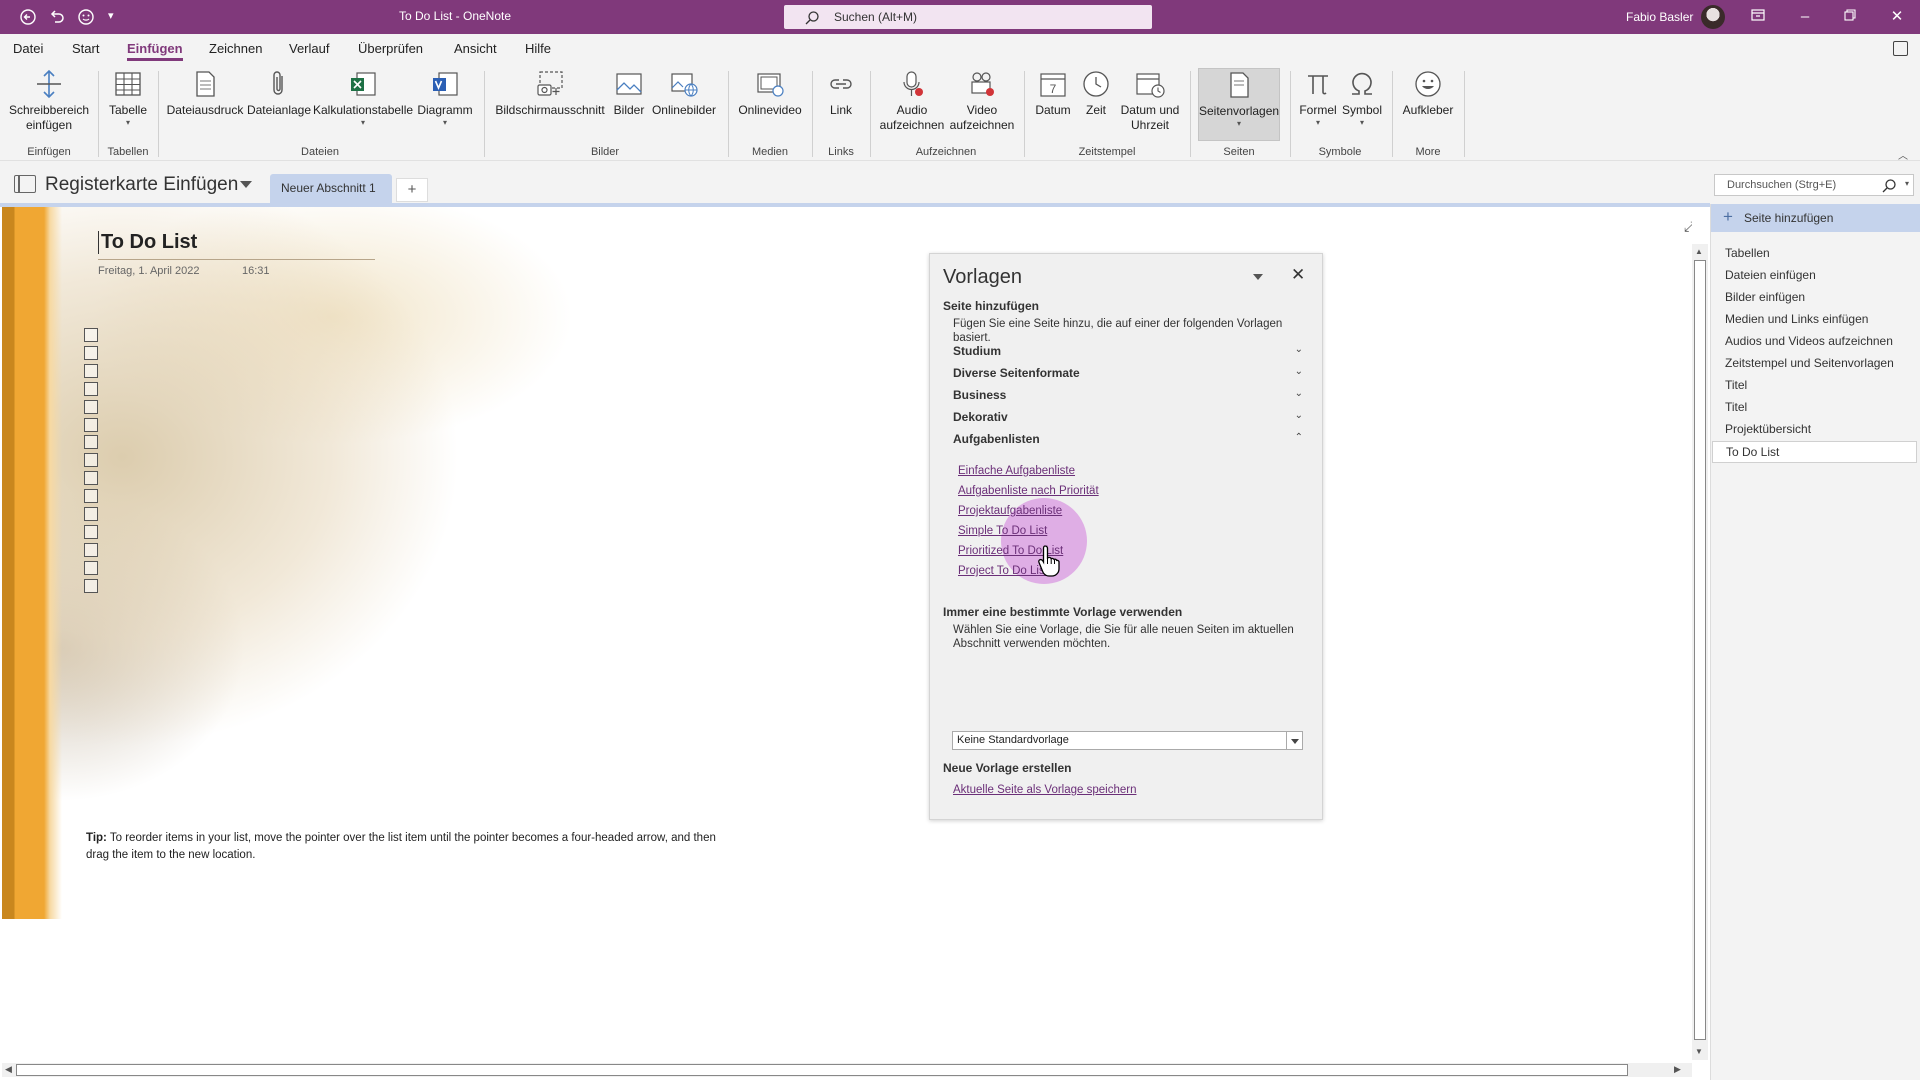 This screenshot has width=1920, height=1080. What do you see at coordinates (1127, 740) in the screenshot?
I see `default-template-select: Keine Standardvorlage` at bounding box center [1127, 740].